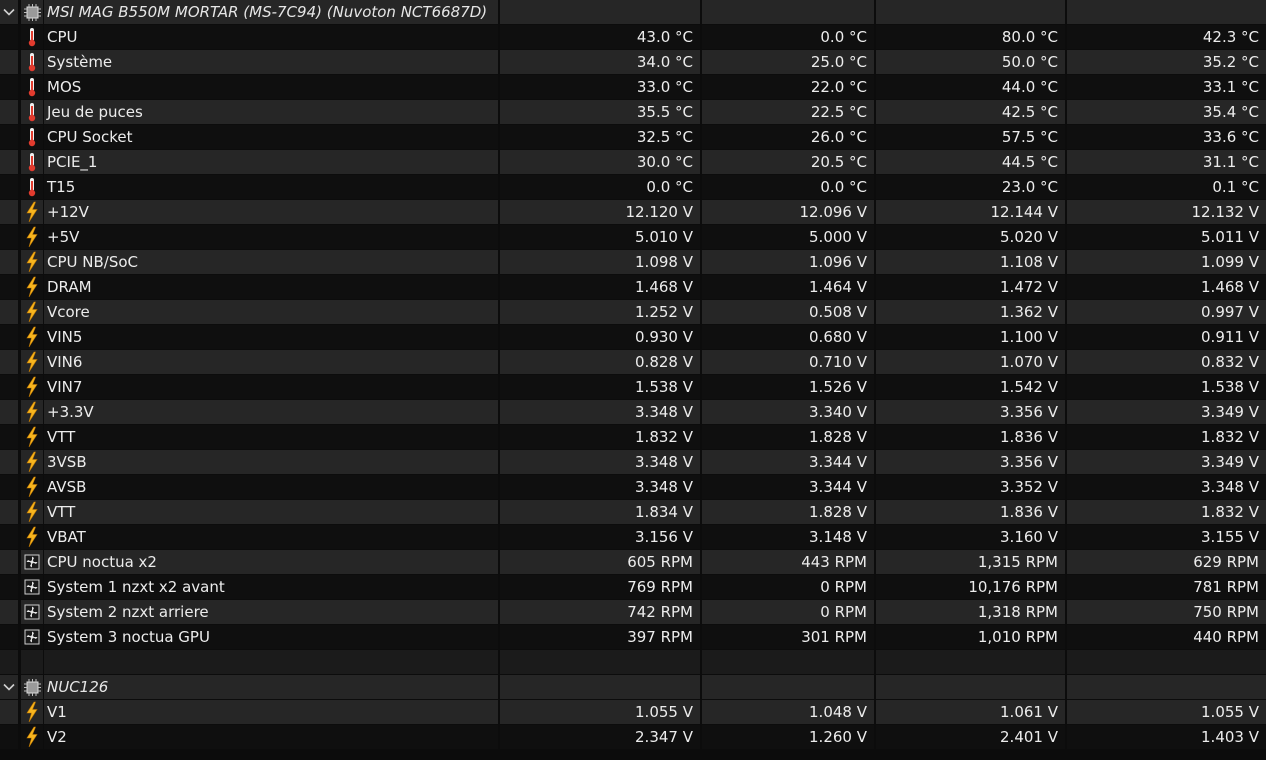  I want to click on sensor-row: PCIE_1 30.0 °C 20.5 °C 44.5 °C 31.1 °C, so click(633, 162).